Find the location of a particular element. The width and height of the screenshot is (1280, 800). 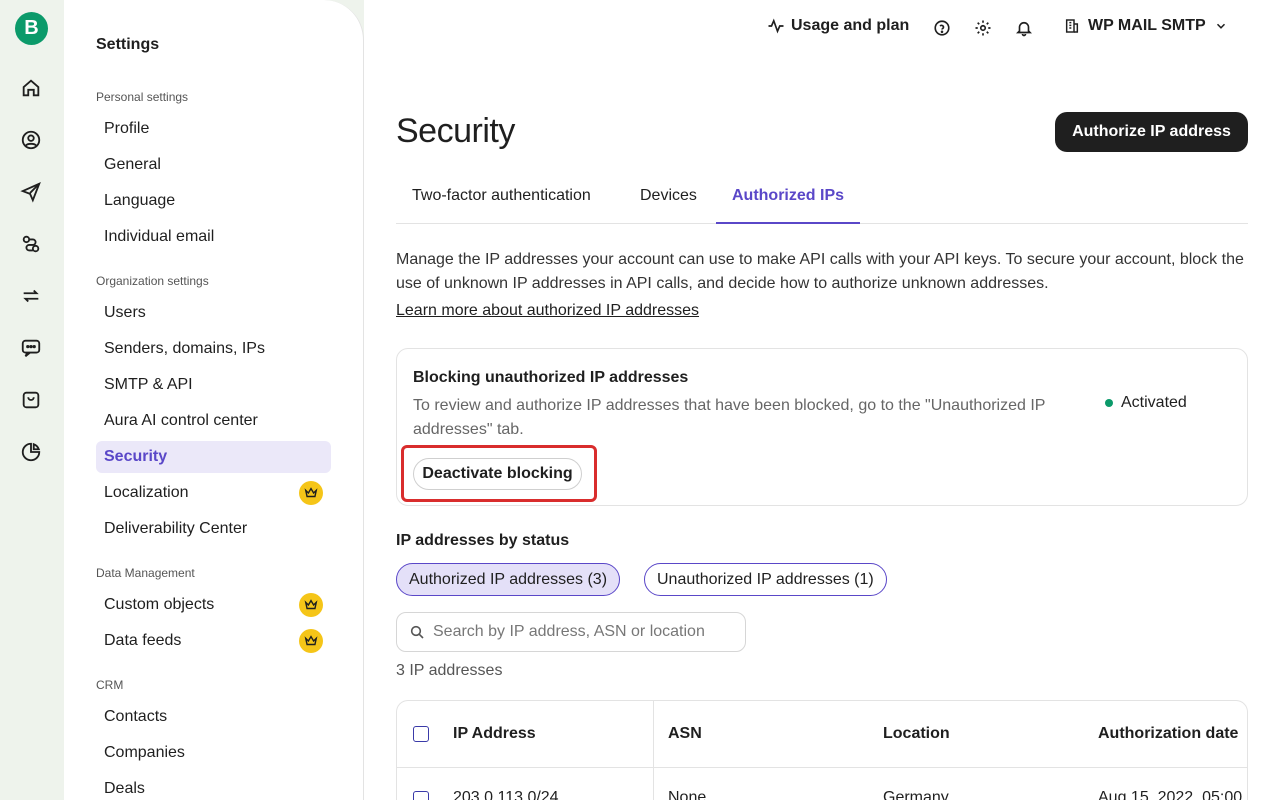

sidebar-item-label: Data feeds is located at coordinates (143, 640).